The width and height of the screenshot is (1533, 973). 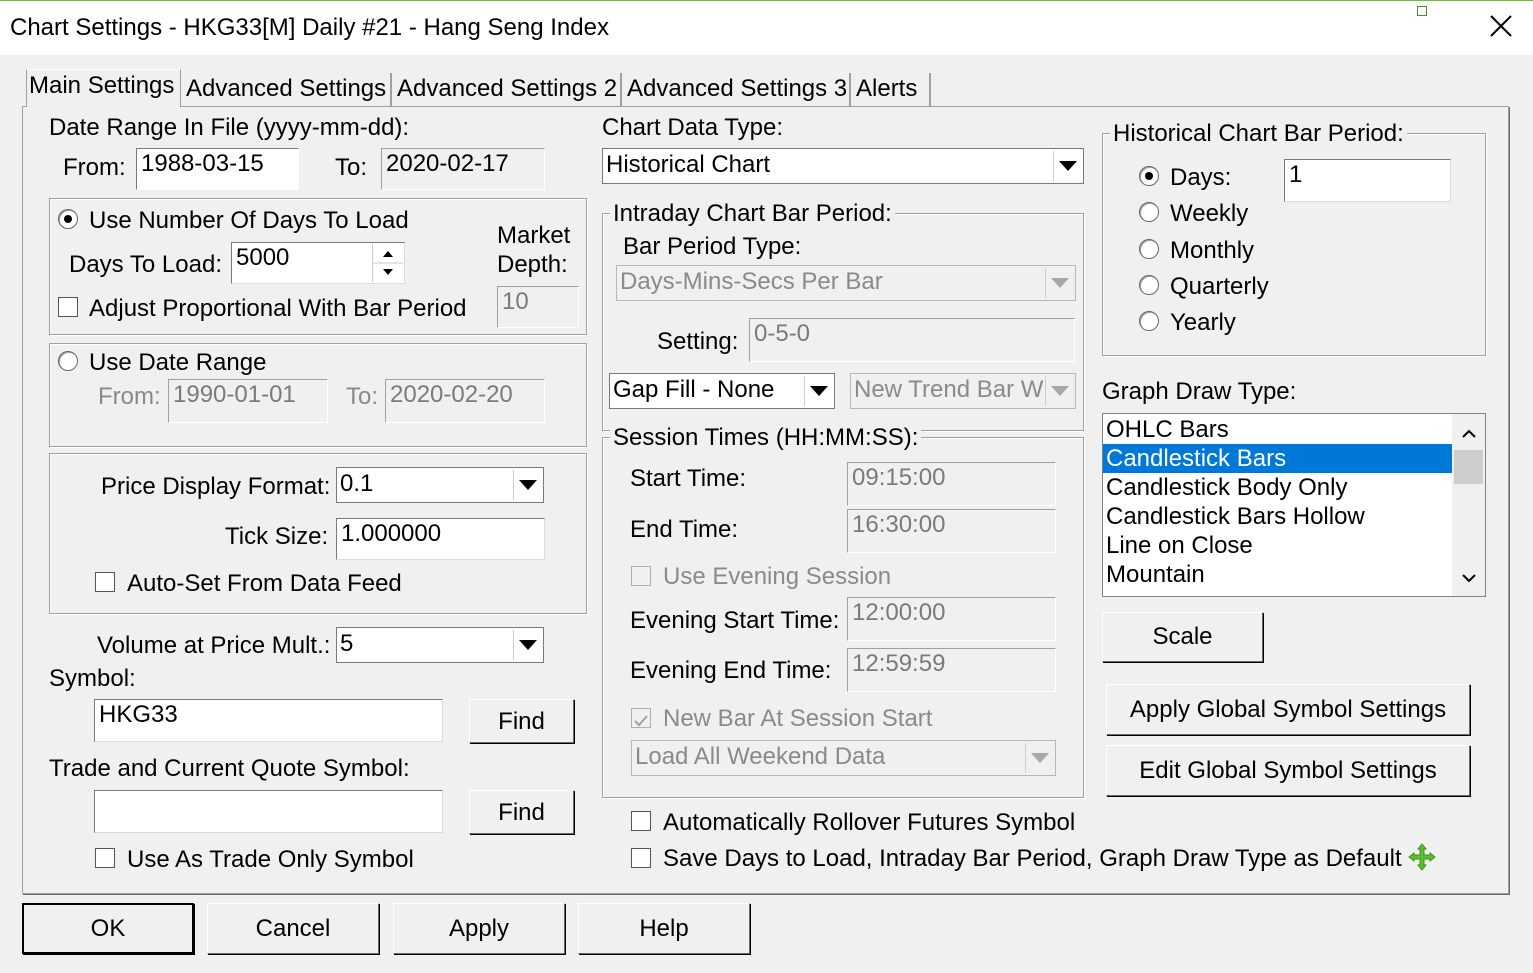 What do you see at coordinates (216, 486) in the screenshot?
I see `price-display-format-label: Price Display Format:` at bounding box center [216, 486].